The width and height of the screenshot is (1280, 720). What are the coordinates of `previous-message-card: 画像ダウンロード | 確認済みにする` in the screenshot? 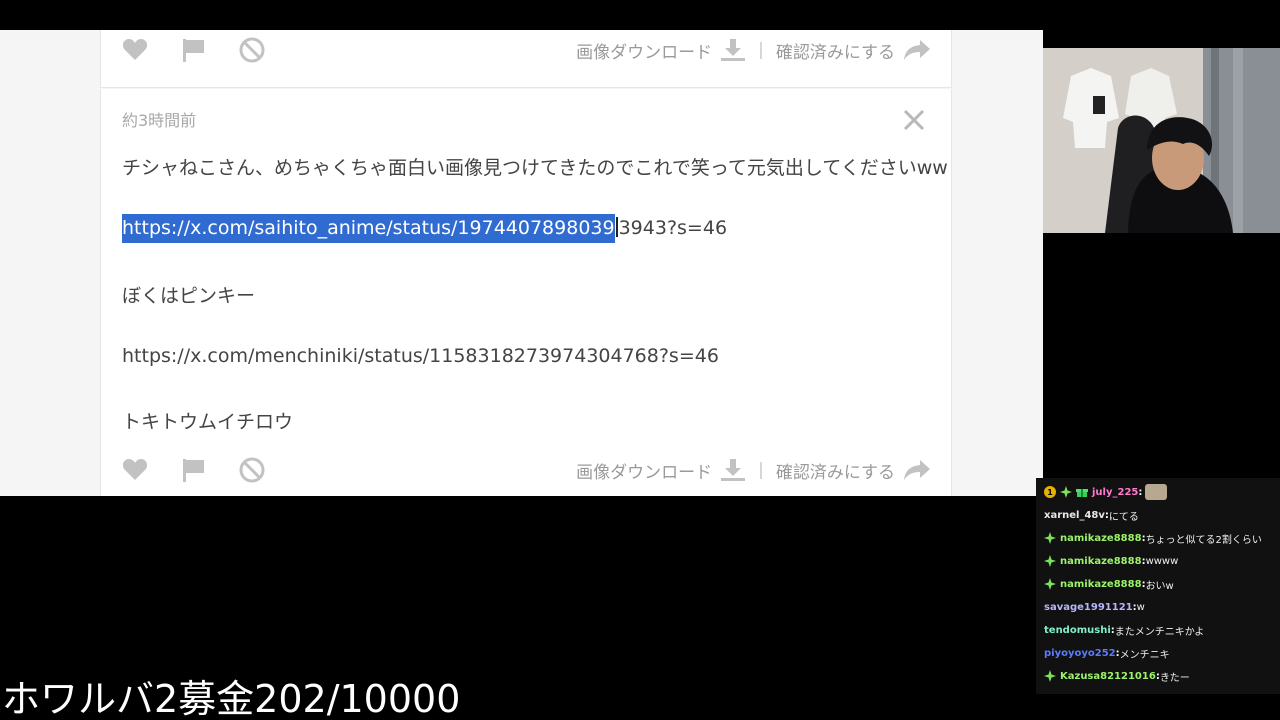 It's located at (526, 59).